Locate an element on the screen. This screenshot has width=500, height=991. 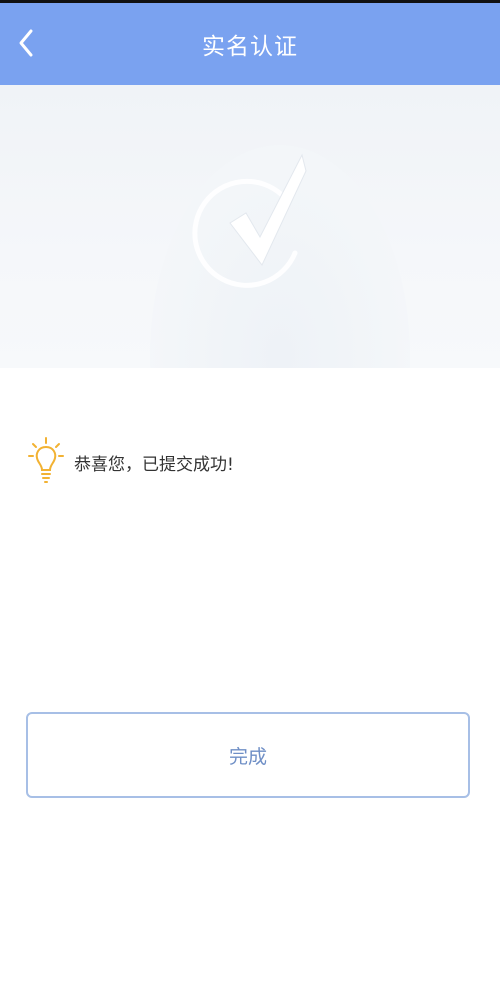
done-button-label: 完成 is located at coordinates (247, 756).